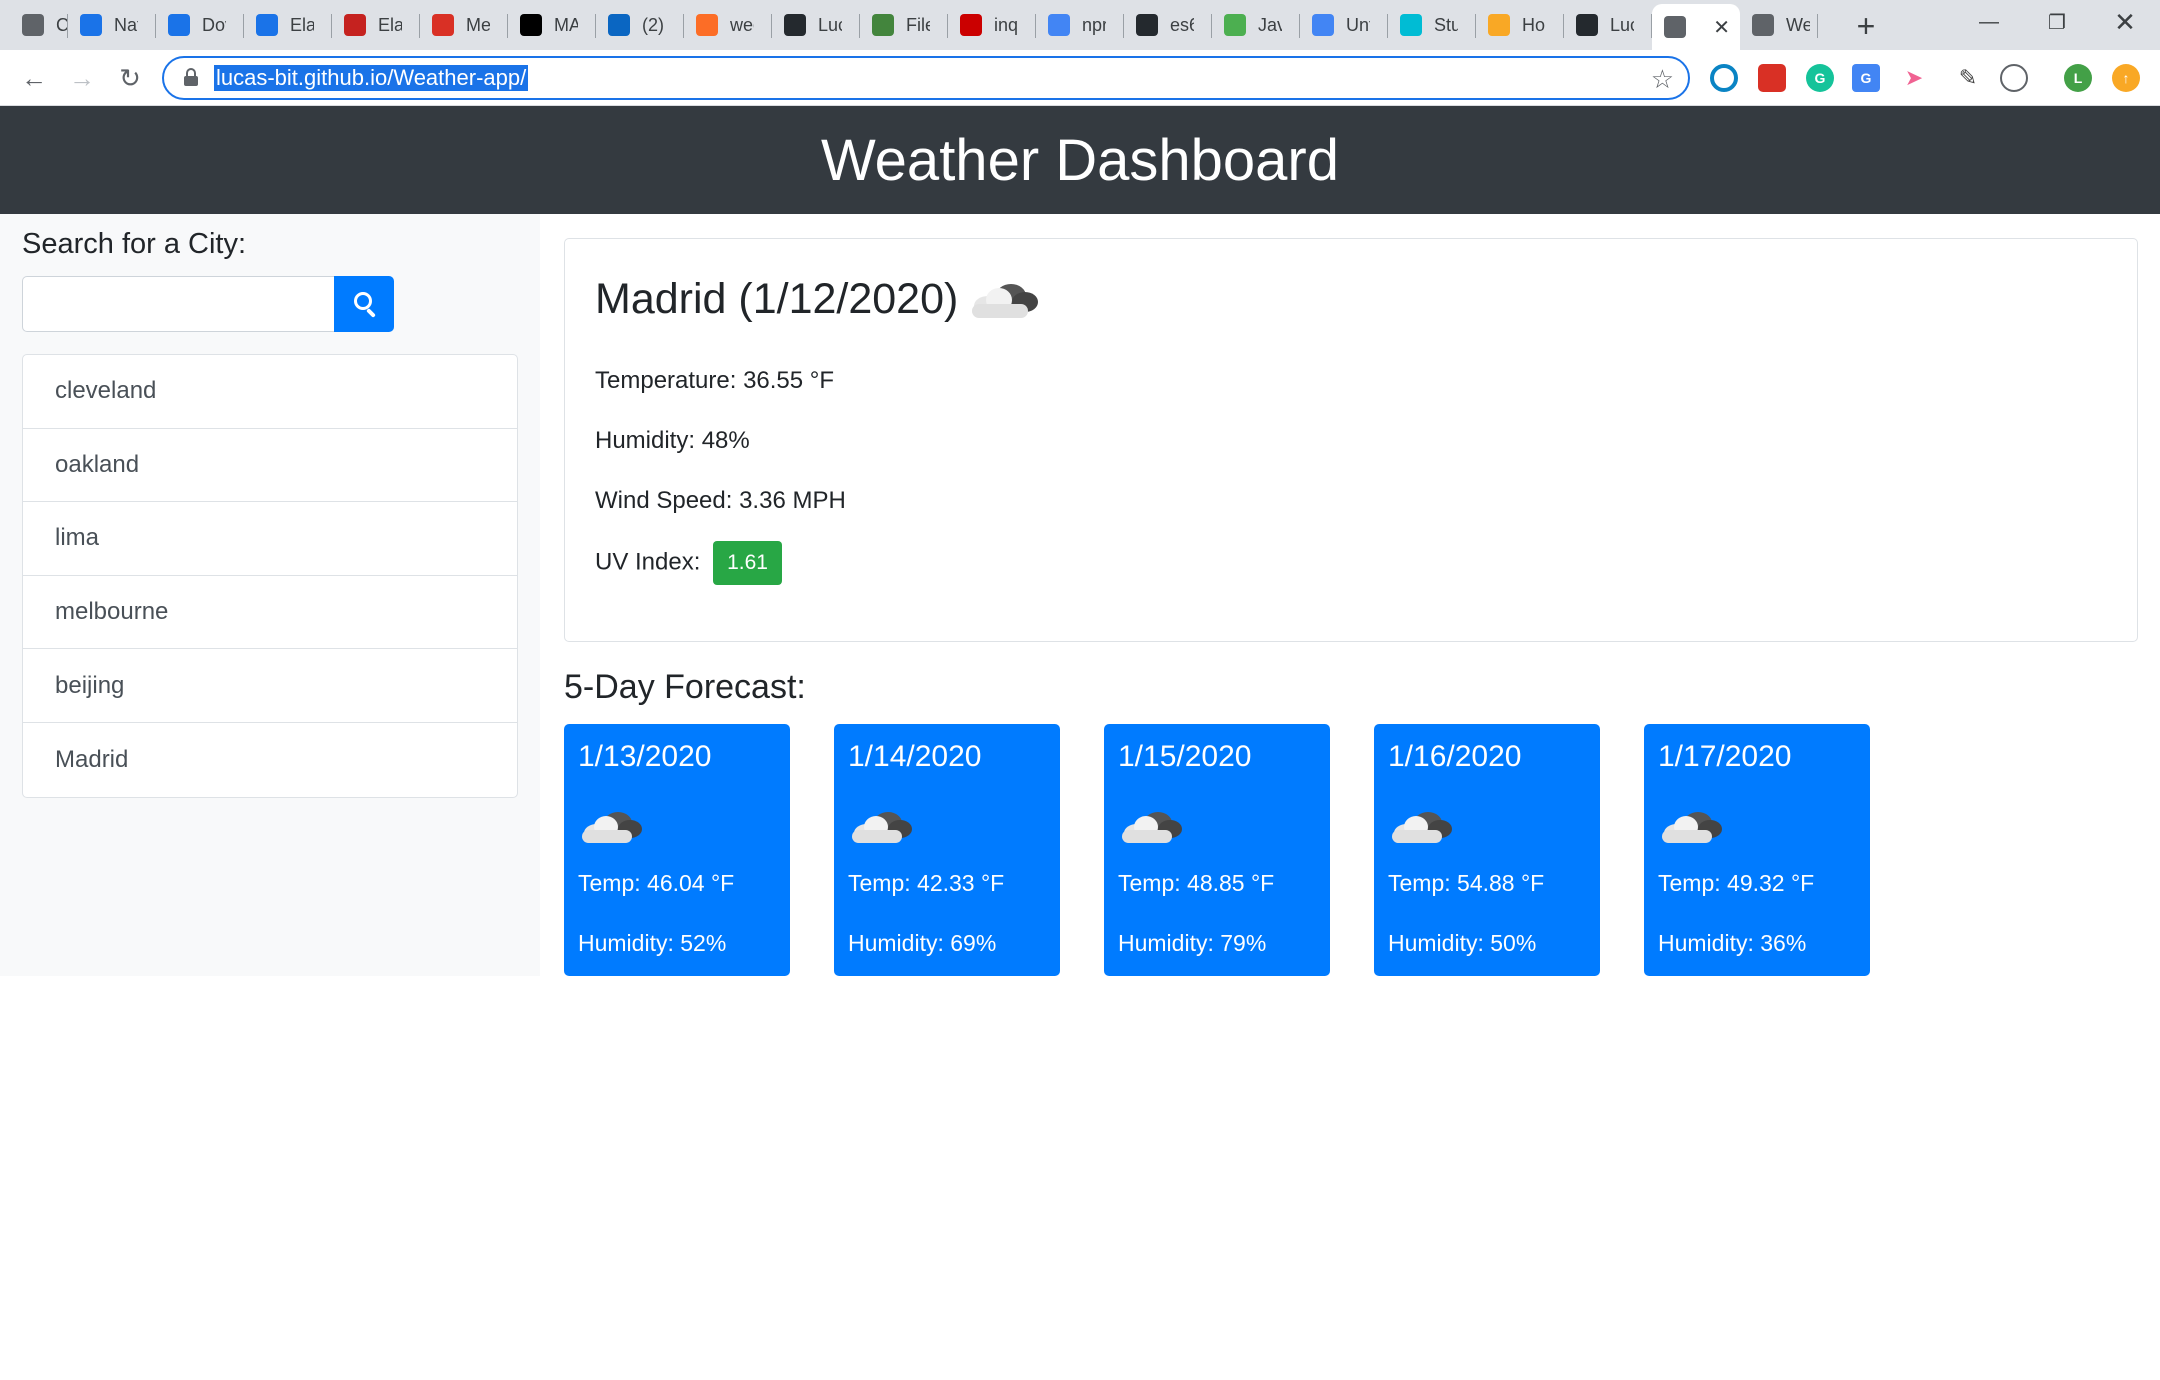  Describe the element at coordinates (371, 78) in the screenshot. I see `url-text: lucas-bit.github.io/Weather-app/` at that location.